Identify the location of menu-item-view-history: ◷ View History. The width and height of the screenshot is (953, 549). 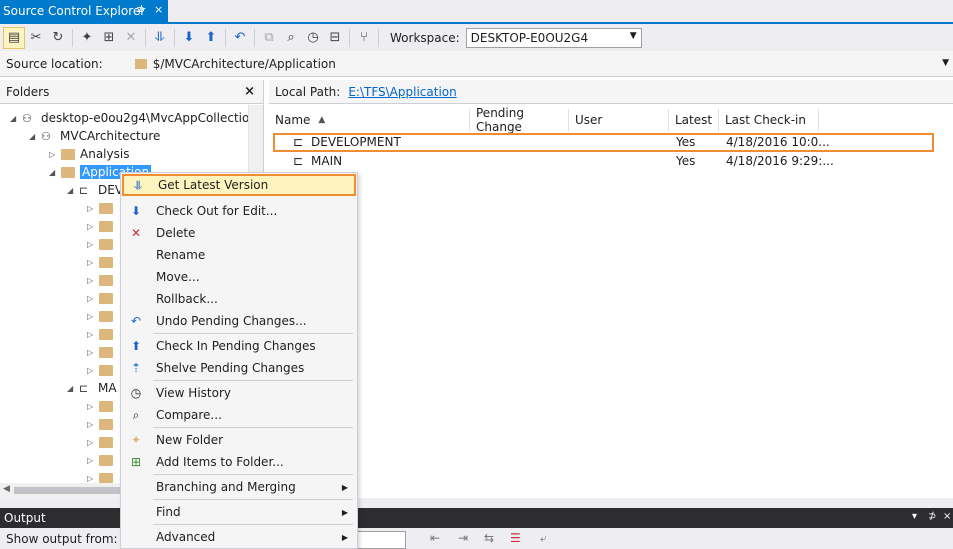
(239, 393).